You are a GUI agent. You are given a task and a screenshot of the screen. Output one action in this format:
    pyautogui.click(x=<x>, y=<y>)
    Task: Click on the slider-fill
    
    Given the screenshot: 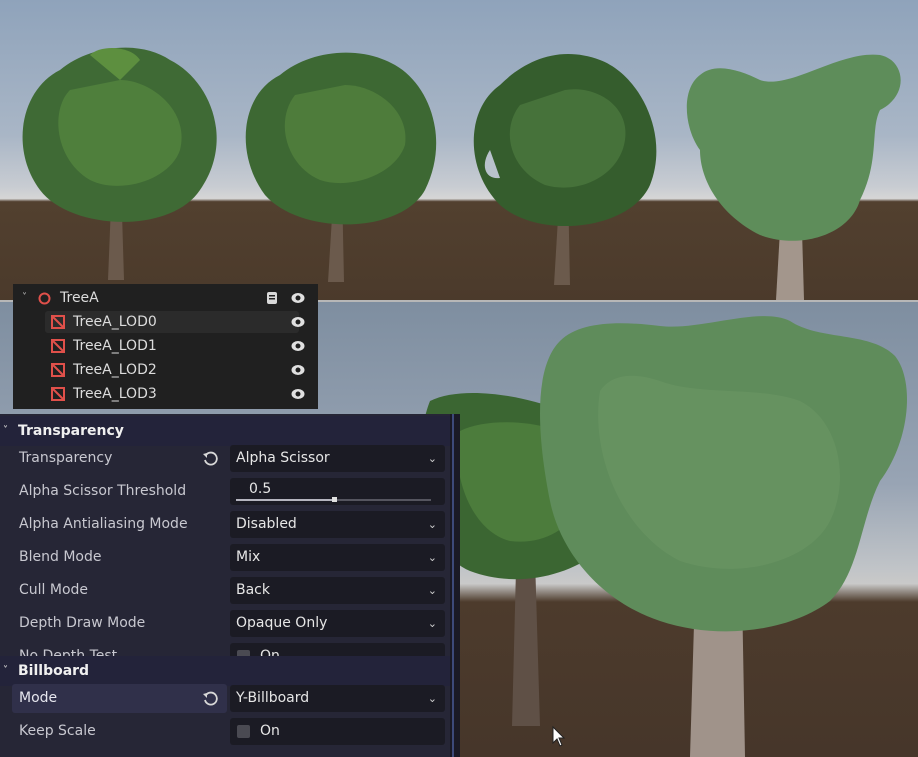 What is the action you would take?
    pyautogui.click(x=285, y=500)
    